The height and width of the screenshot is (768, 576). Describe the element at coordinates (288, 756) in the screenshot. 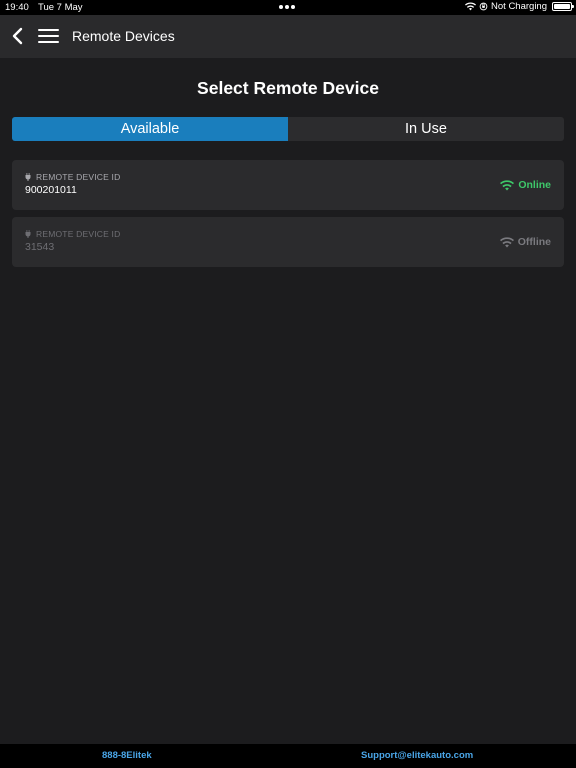

I see `footer: 888-8Elitek Support@elitekauto.com` at that location.